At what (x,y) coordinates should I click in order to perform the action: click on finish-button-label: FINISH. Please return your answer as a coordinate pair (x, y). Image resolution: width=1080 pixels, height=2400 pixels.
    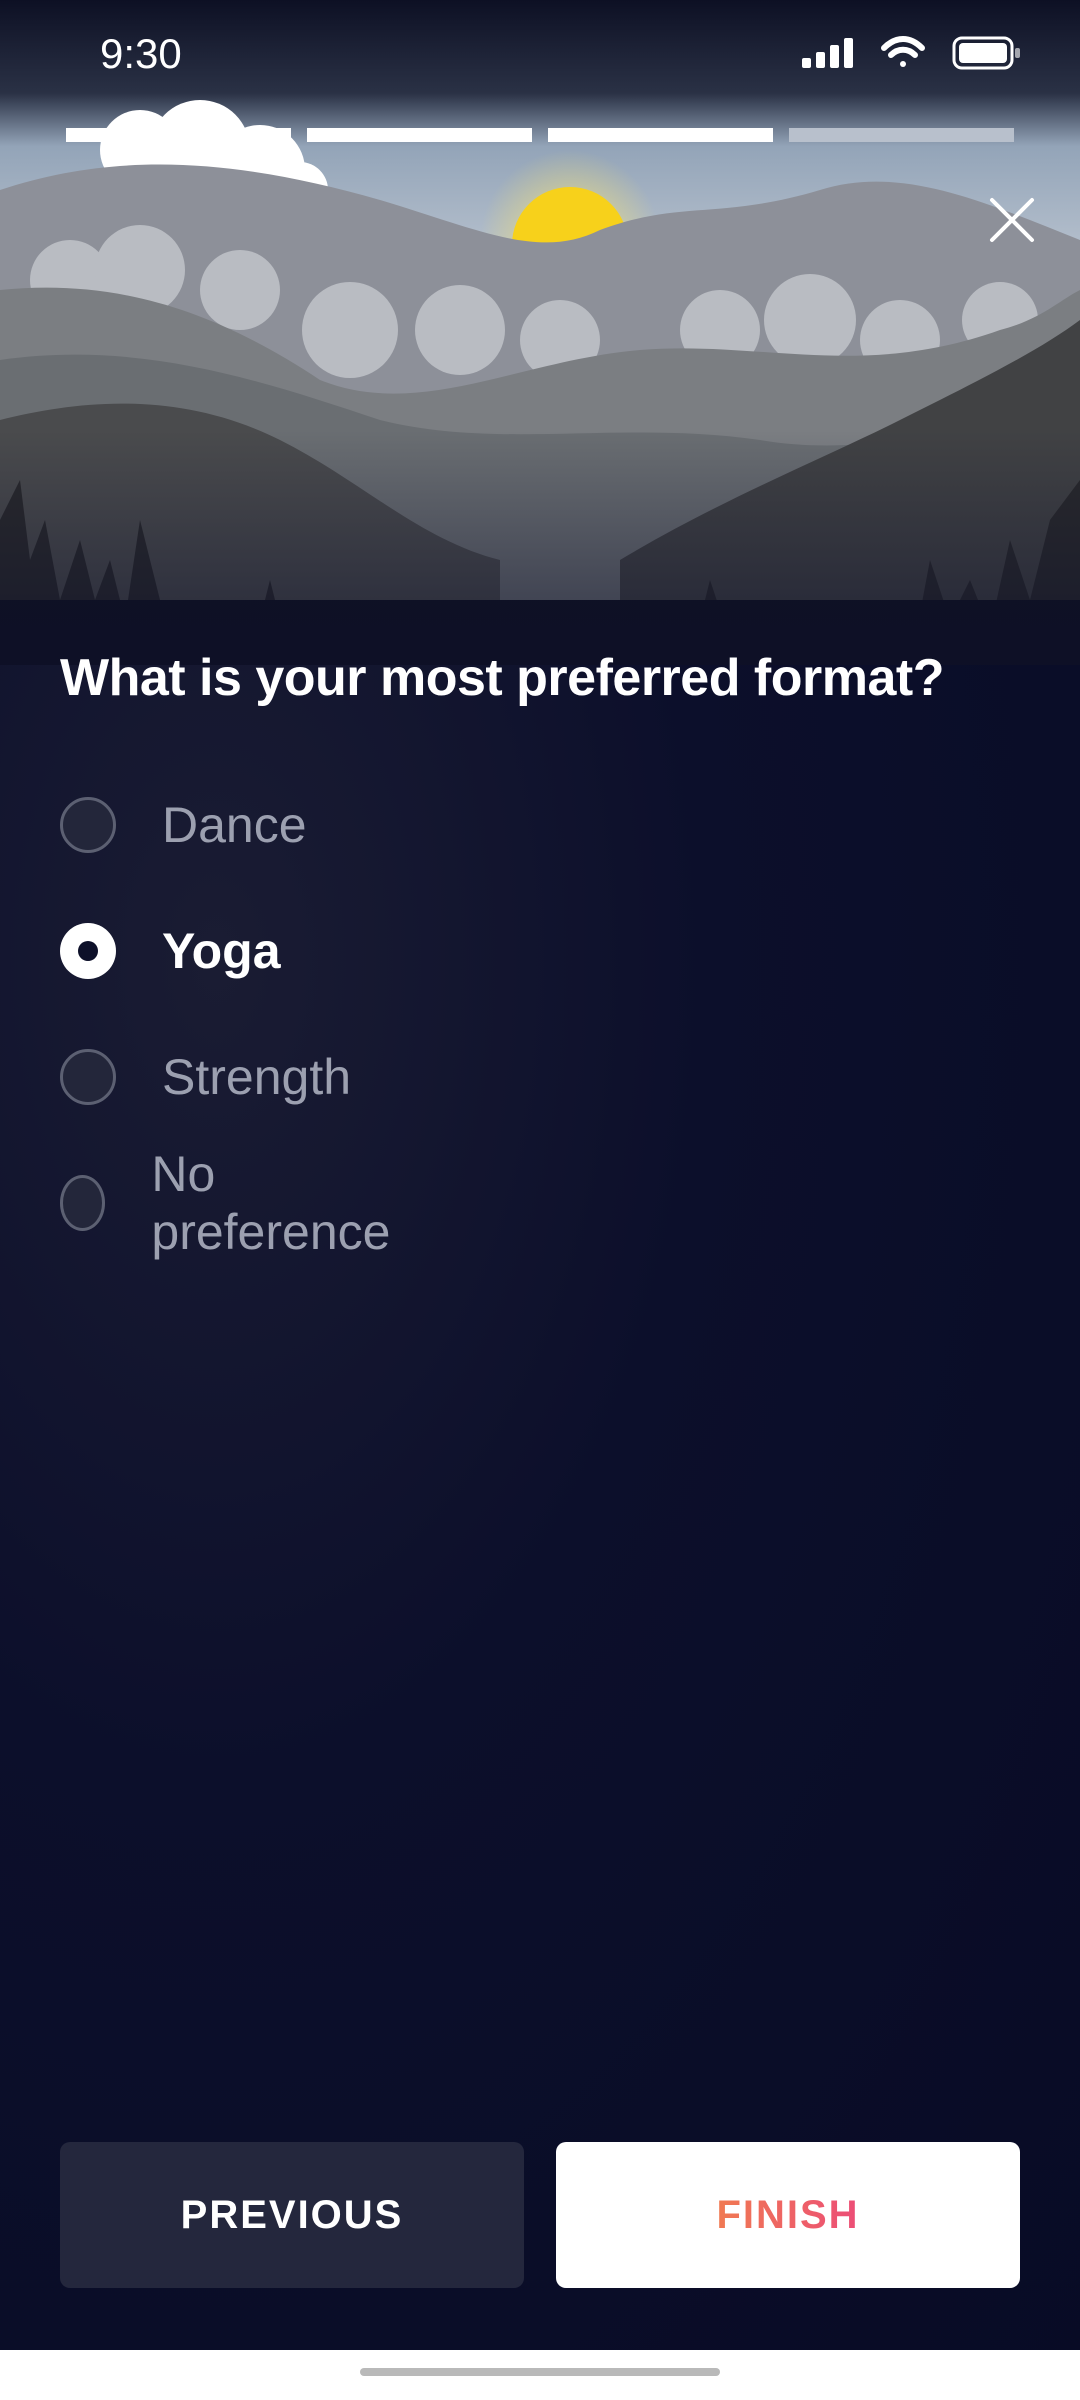
    Looking at the image, I should click on (788, 2214).